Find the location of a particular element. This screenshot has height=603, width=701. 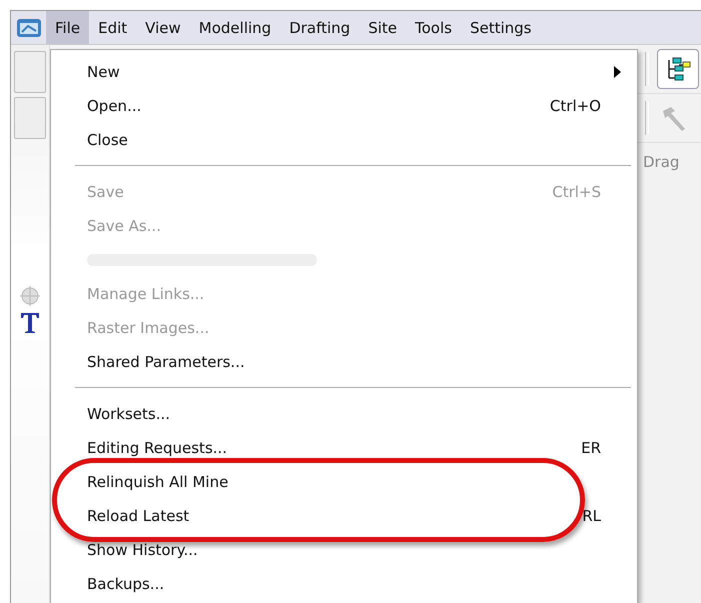

menu-item: New is located at coordinates (344, 72).